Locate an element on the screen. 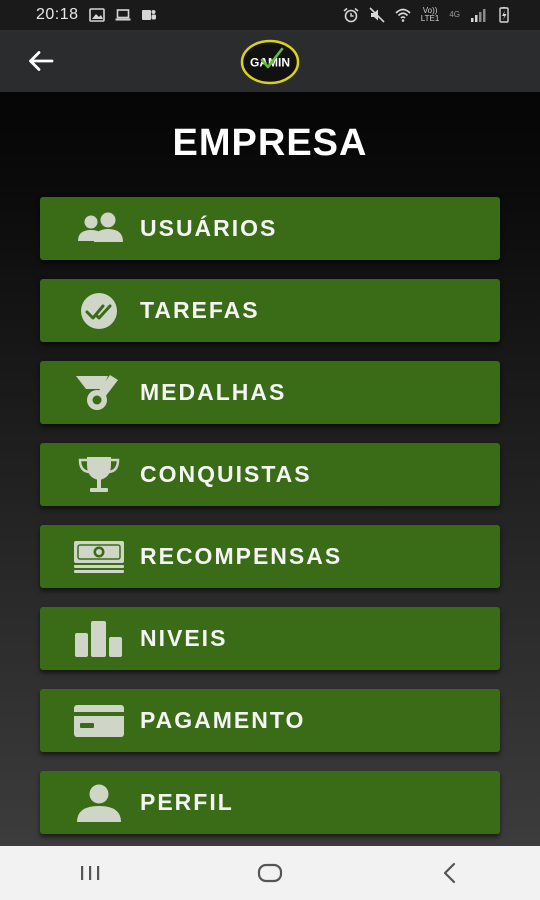 The height and width of the screenshot is (900, 540). credit-card-icon is located at coordinates (99, 721).